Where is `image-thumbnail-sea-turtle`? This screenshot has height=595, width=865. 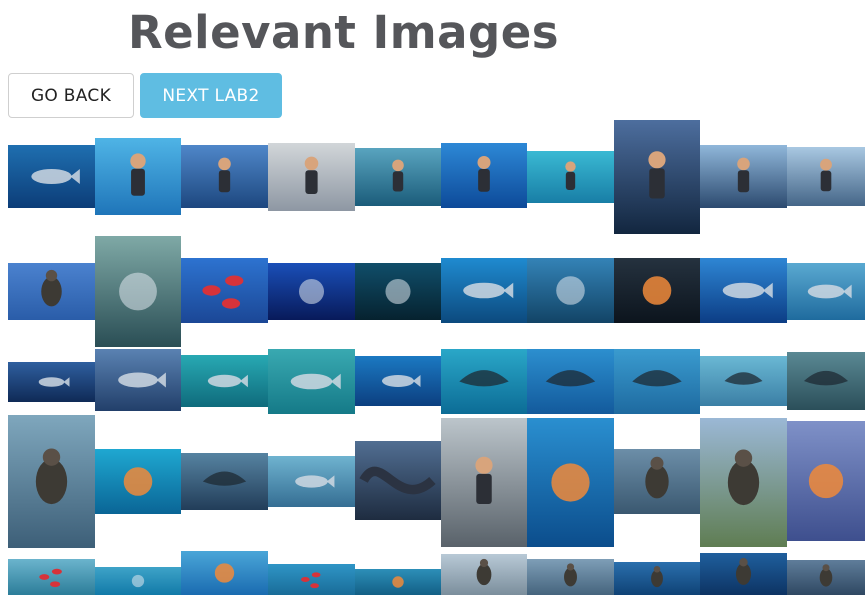
image-thumbnail-sea-turtle is located at coordinates (138, 481).